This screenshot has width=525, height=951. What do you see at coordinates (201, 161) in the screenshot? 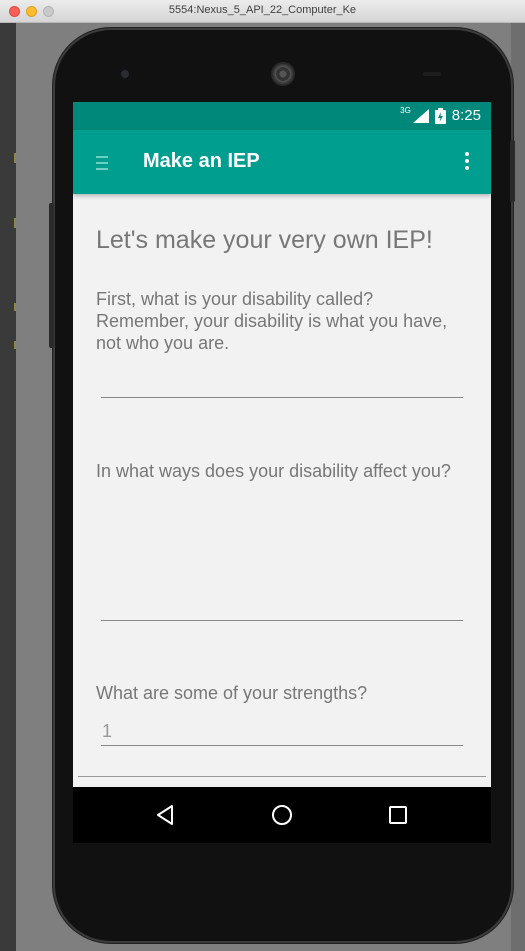
I see `app-title: Make an IEP` at bounding box center [201, 161].